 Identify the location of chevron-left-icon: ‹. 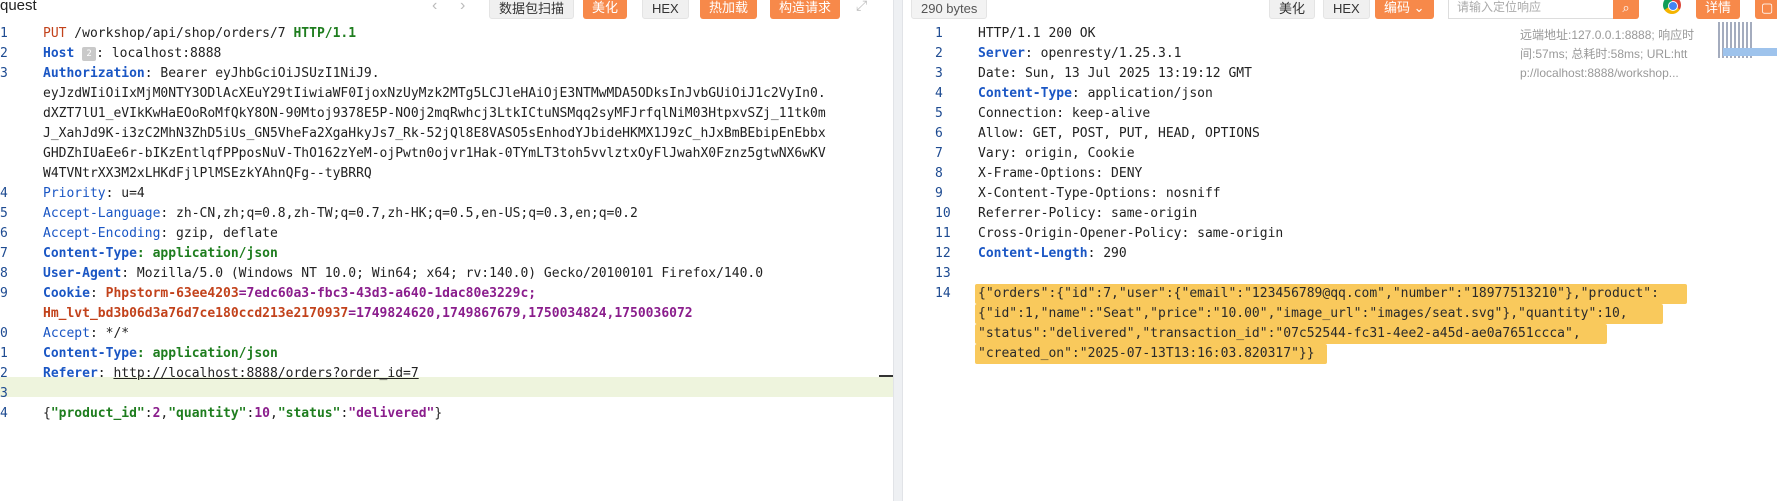
(434, 7).